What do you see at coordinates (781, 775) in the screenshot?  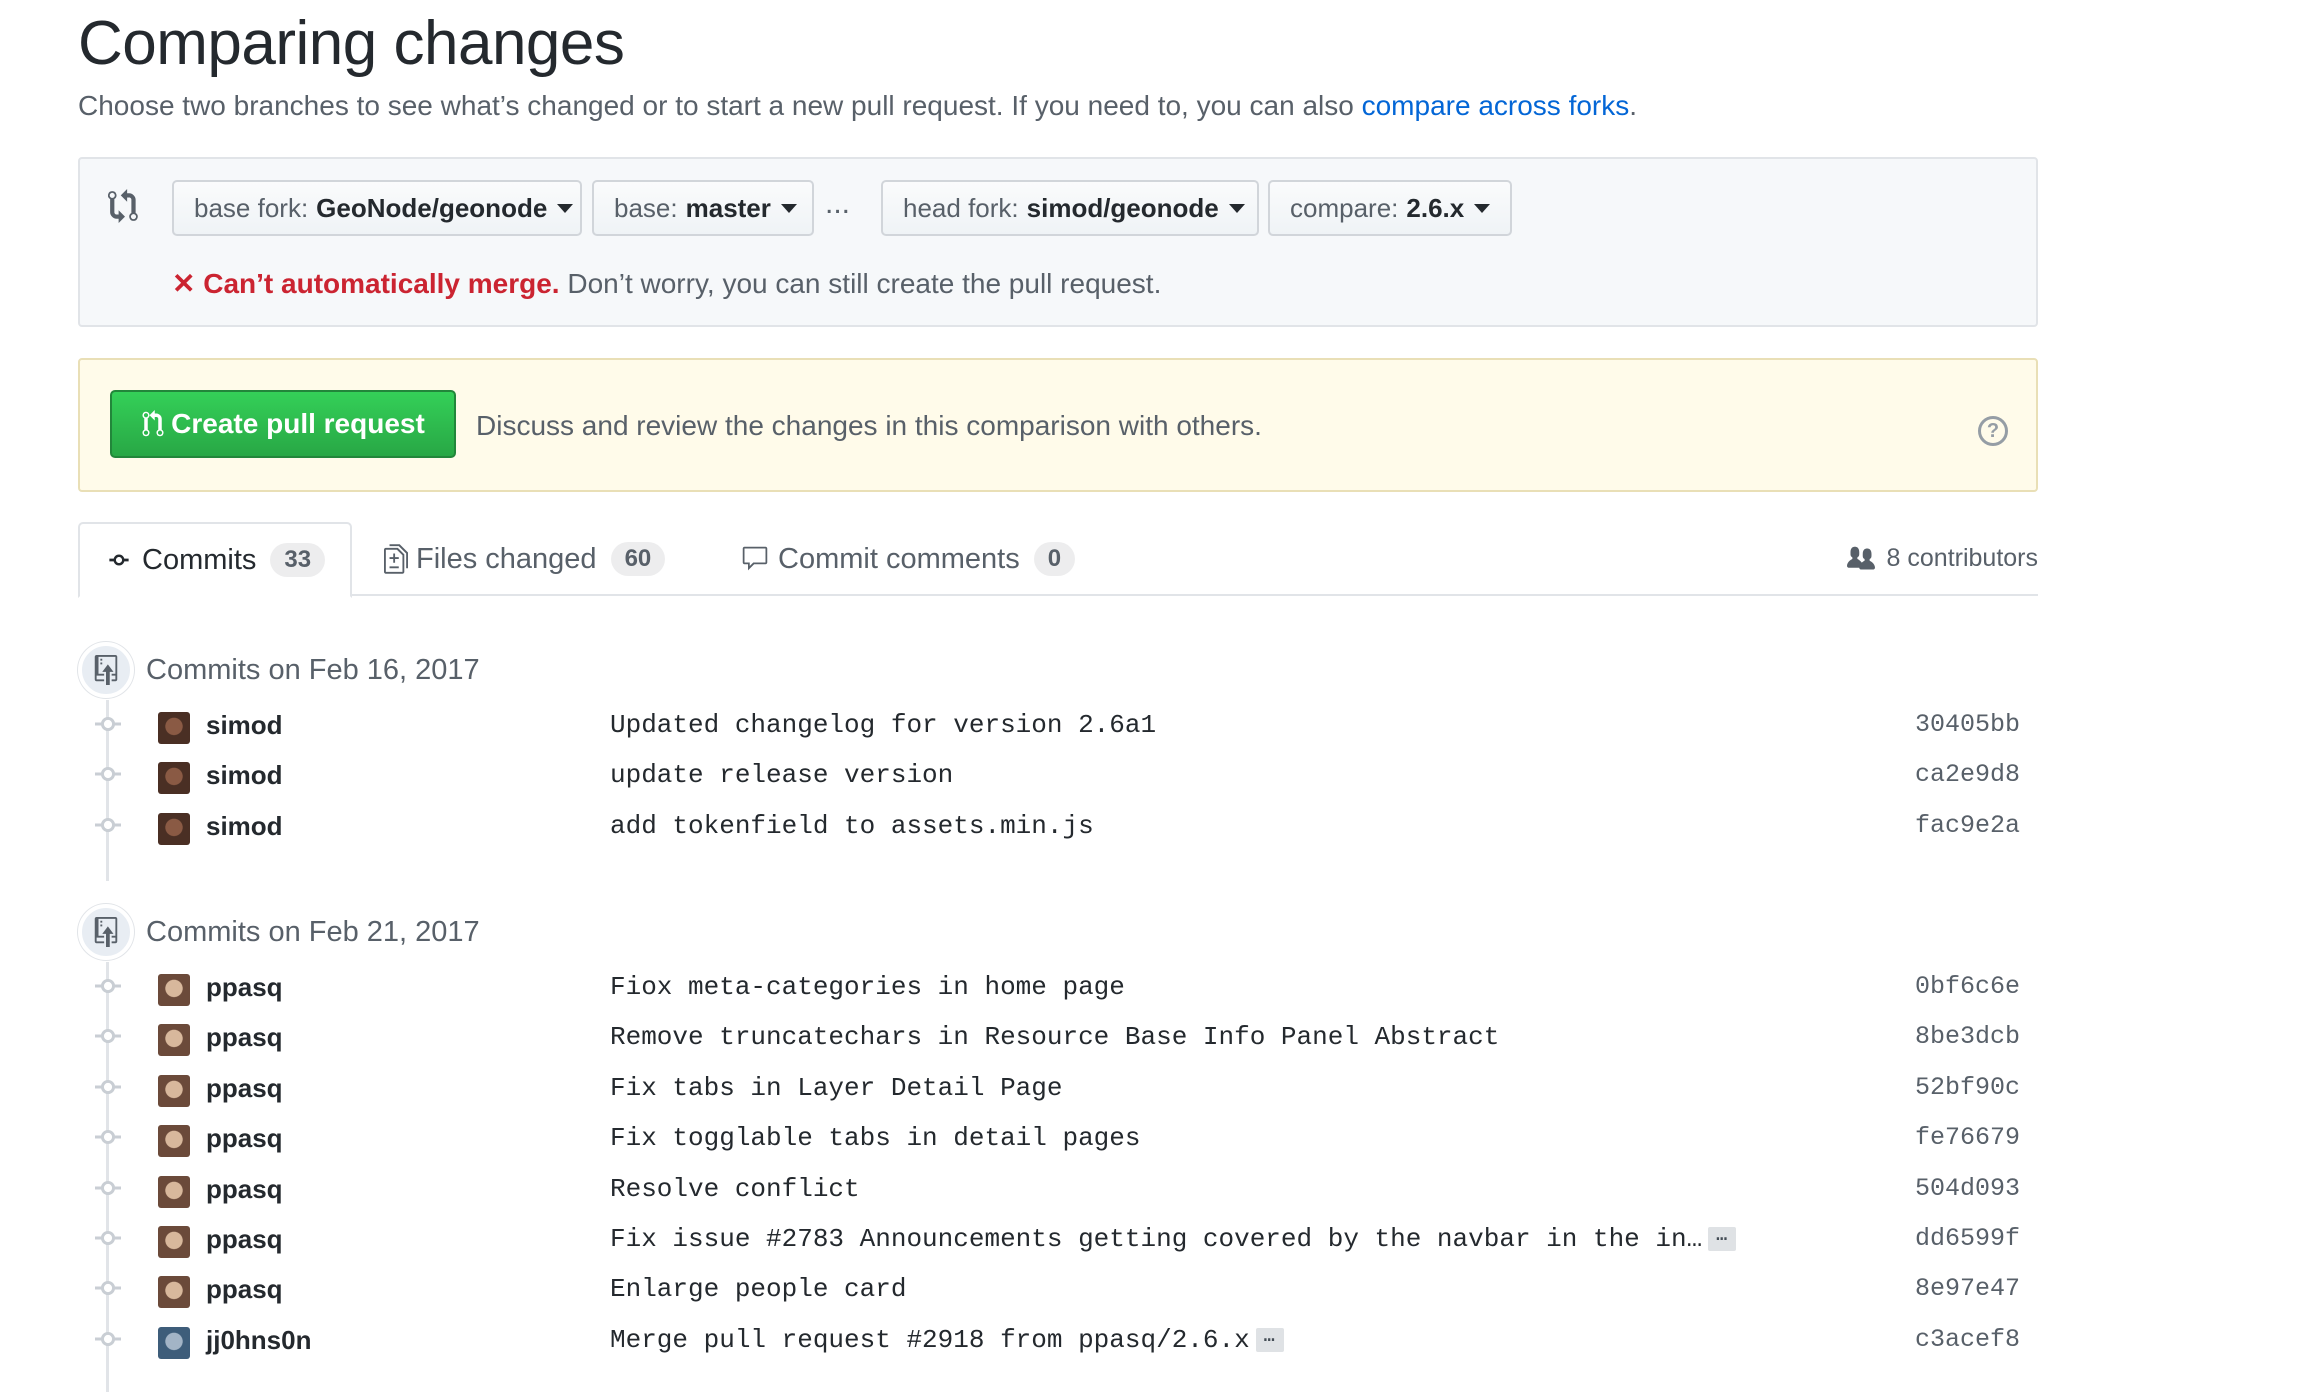 I see `commit-message: update release version` at bounding box center [781, 775].